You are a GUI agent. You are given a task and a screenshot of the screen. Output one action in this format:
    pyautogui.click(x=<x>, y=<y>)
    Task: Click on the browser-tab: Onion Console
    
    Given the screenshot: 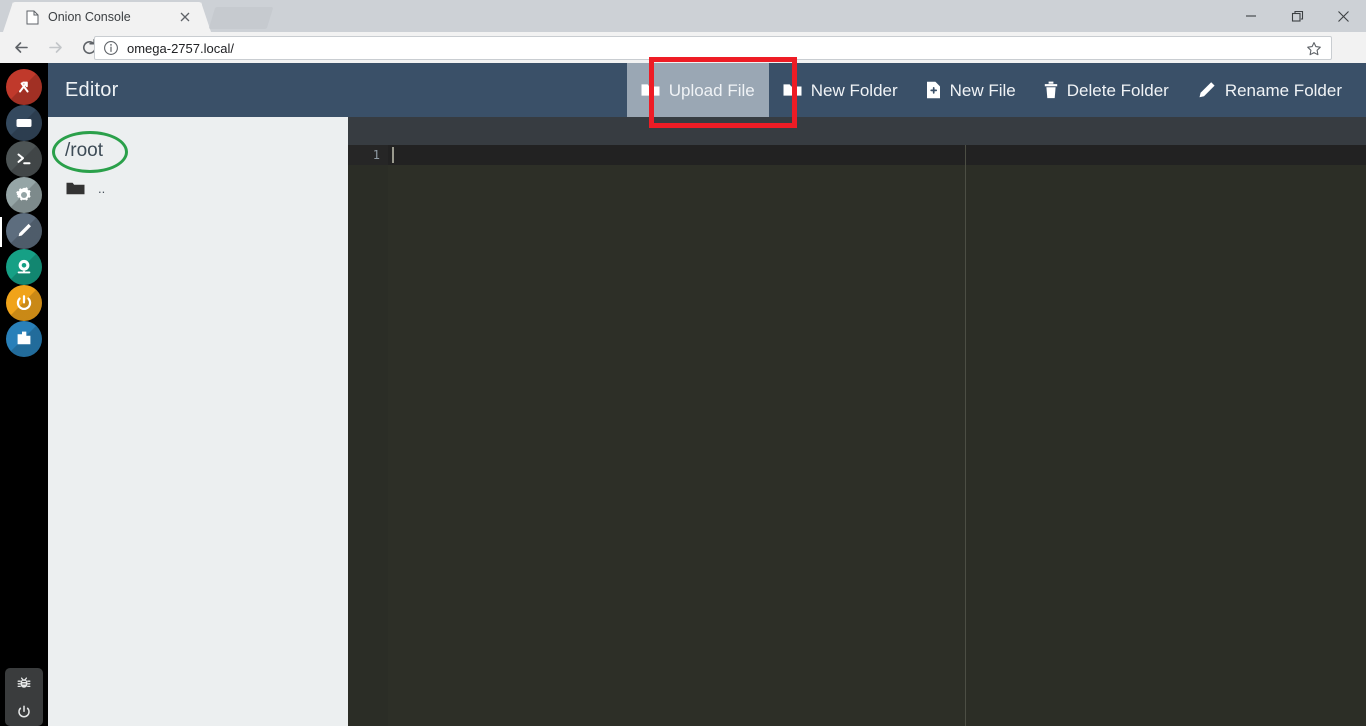 What is the action you would take?
    pyautogui.click(x=107, y=17)
    